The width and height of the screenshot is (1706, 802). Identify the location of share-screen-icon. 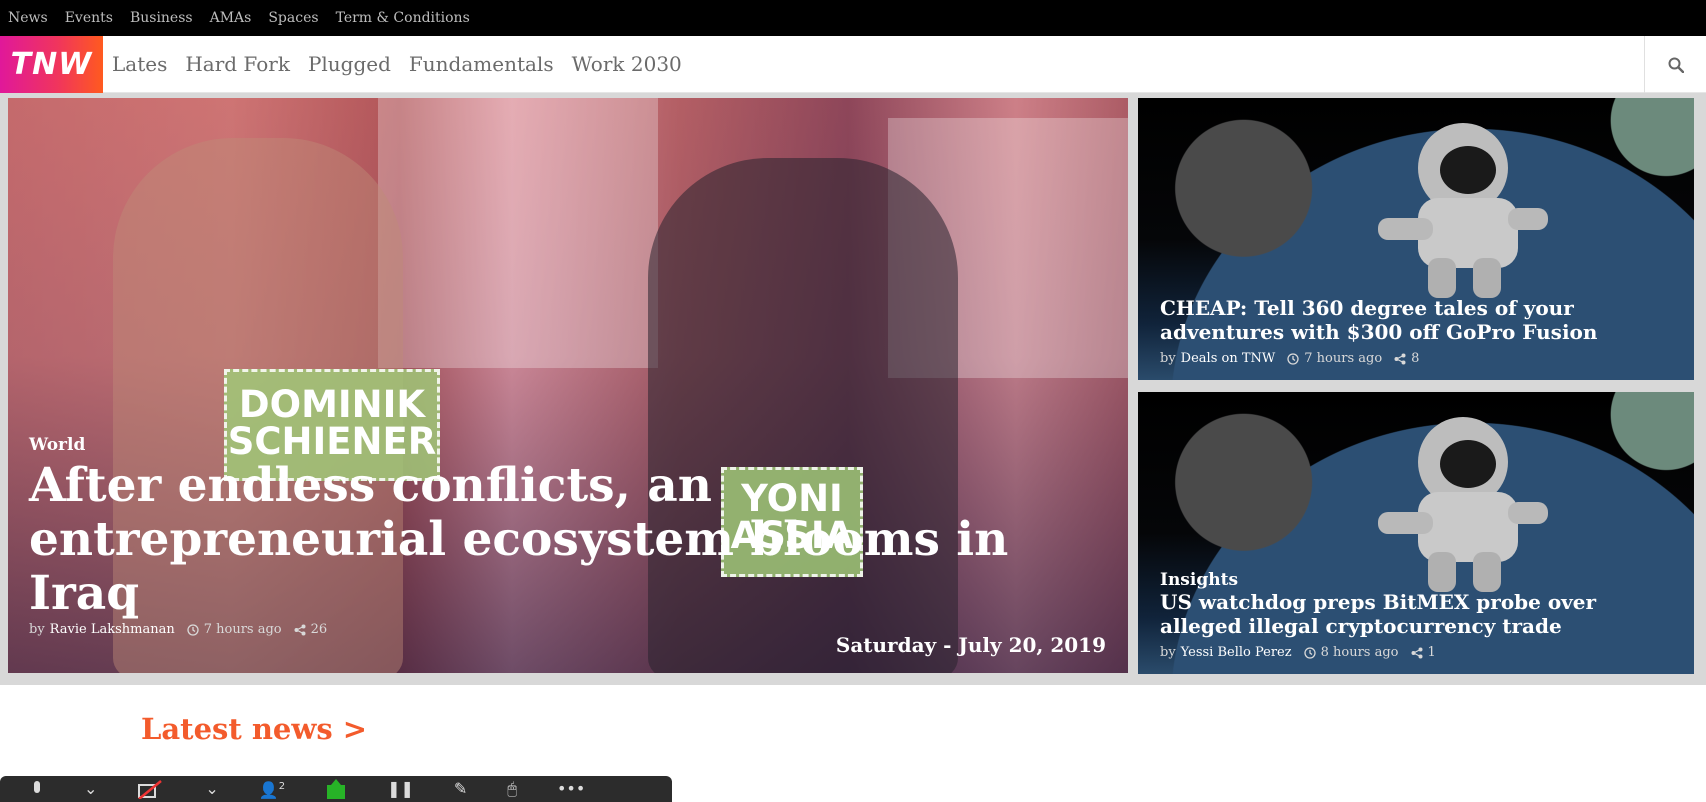
(336, 789).